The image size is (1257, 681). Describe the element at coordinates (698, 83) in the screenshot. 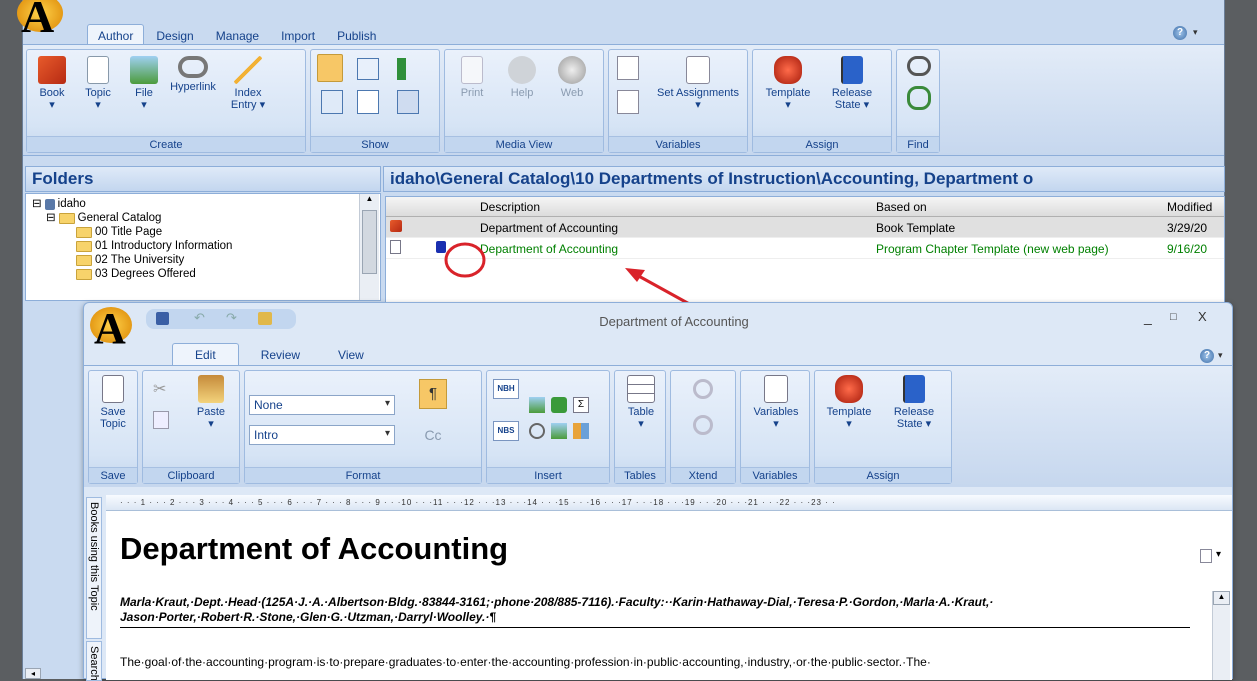

I see `set-assignments-button: Set Assignments ▾` at that location.